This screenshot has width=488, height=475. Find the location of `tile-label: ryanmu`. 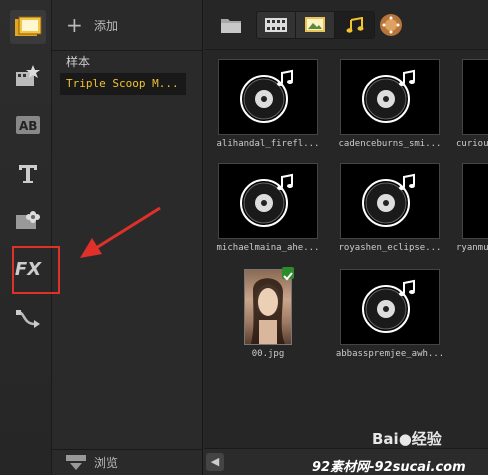

tile-label: ryanmu is located at coordinates (472, 248).